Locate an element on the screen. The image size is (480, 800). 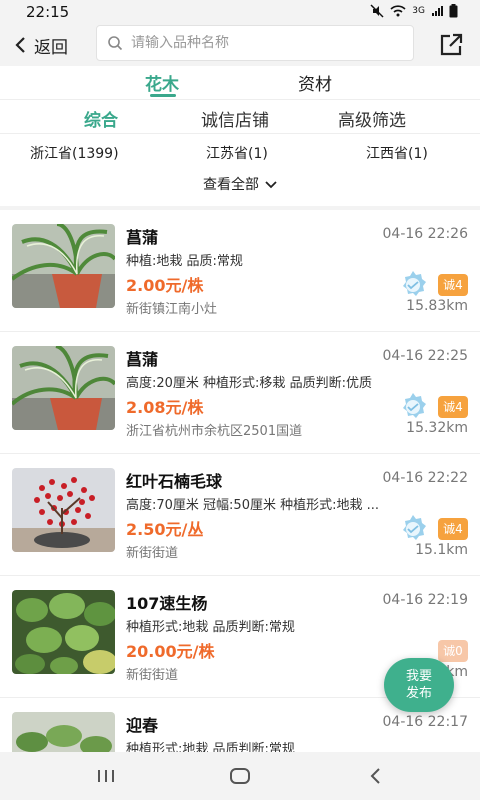
status-bar: 22:15 3G is located at coordinates (240, 12).